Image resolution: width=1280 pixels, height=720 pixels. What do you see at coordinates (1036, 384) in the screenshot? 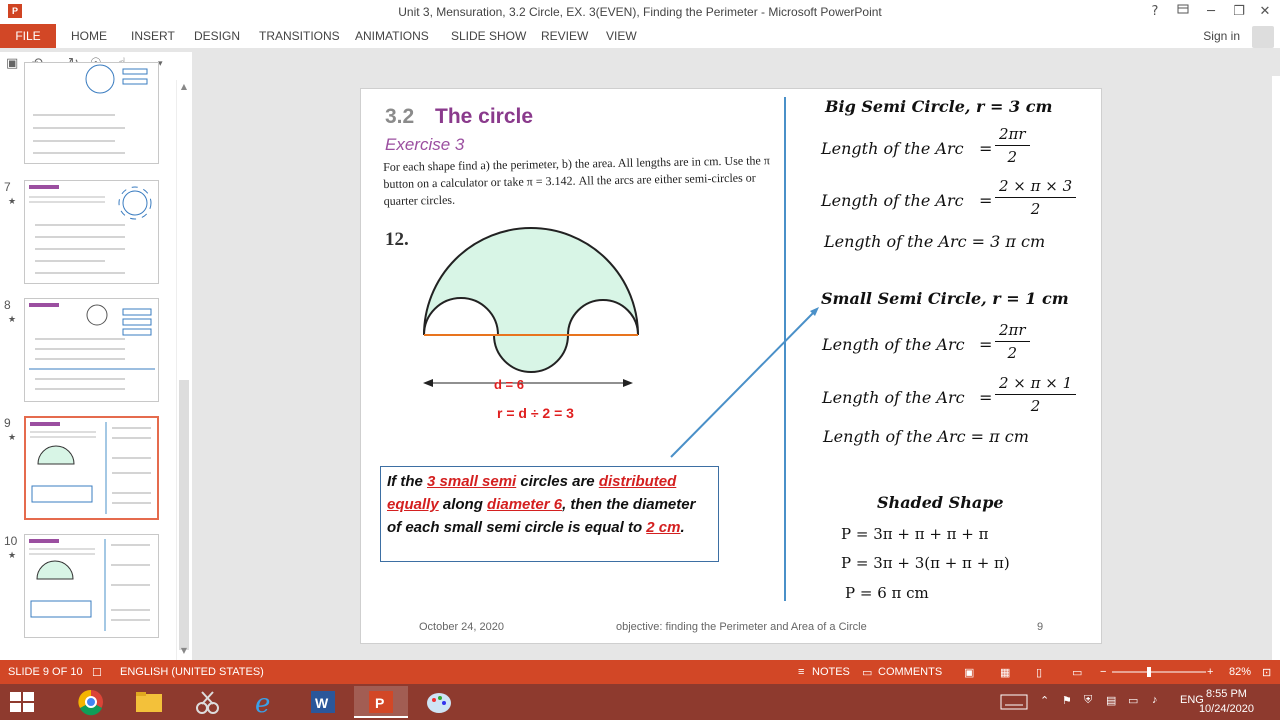
I see `fraction-numerator: 2 × π × 1` at bounding box center [1036, 384].